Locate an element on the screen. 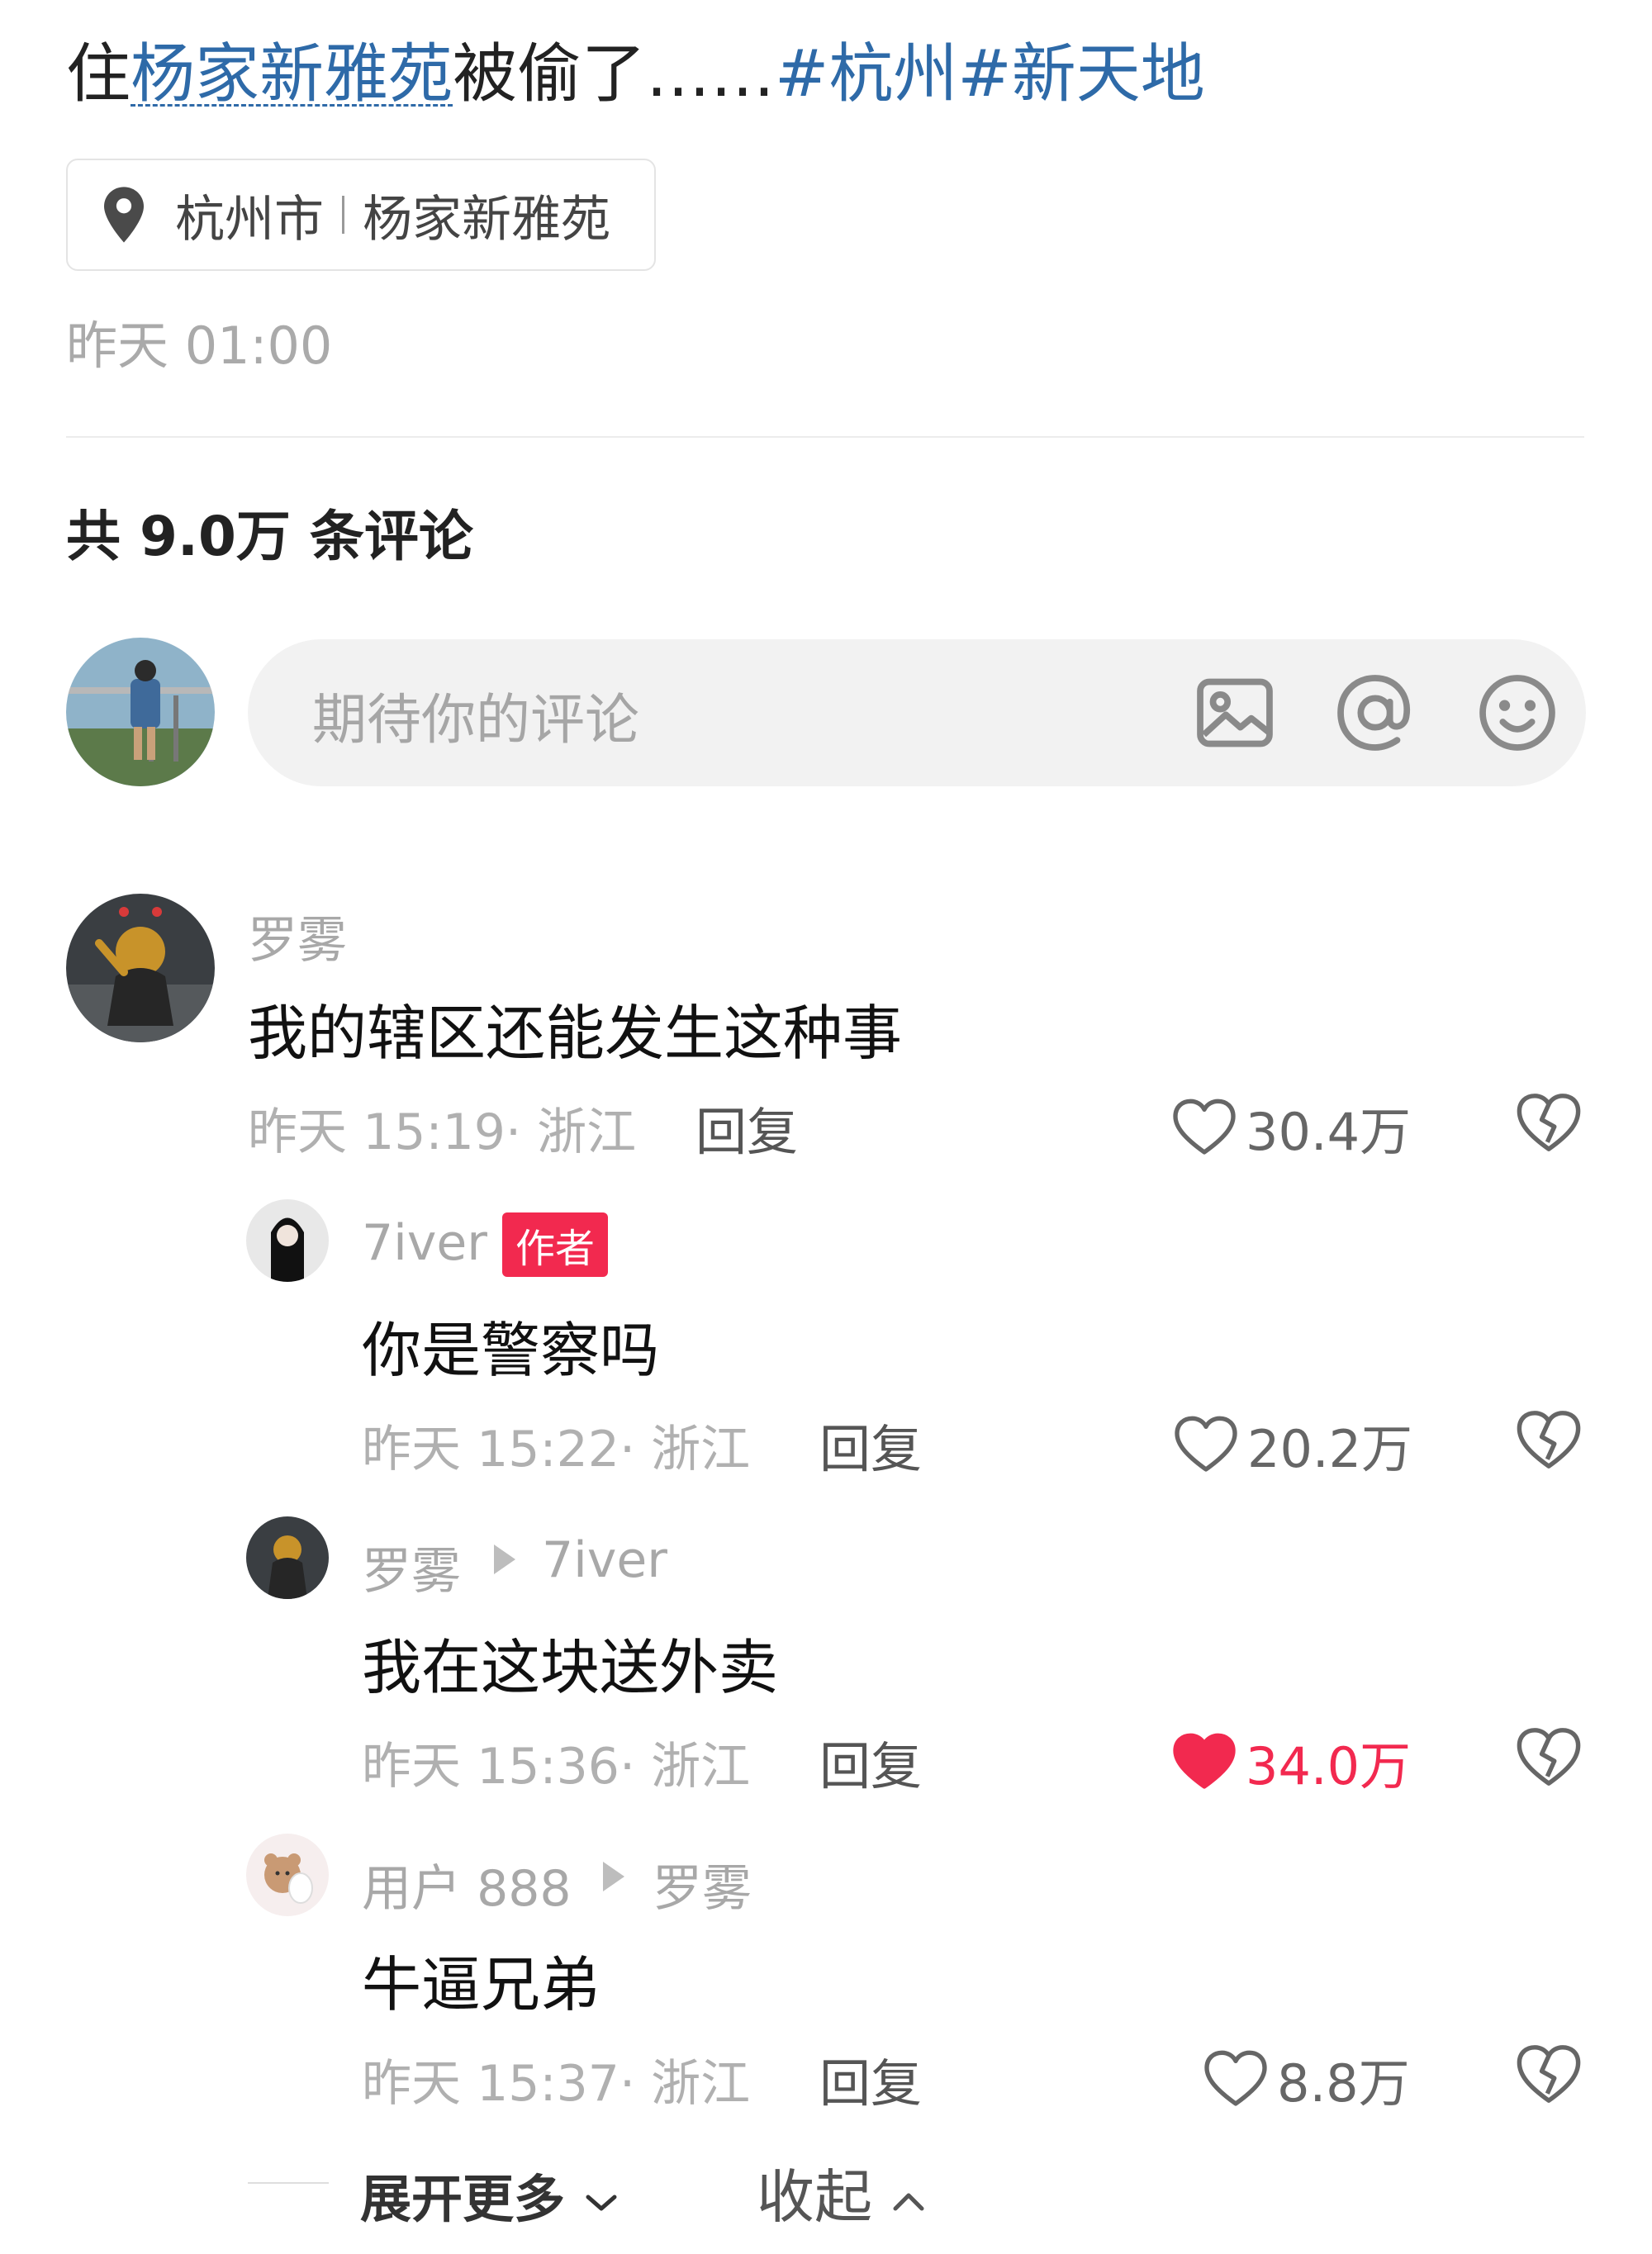  comment-time: 昨天 15:22 is located at coordinates (491, 1449).